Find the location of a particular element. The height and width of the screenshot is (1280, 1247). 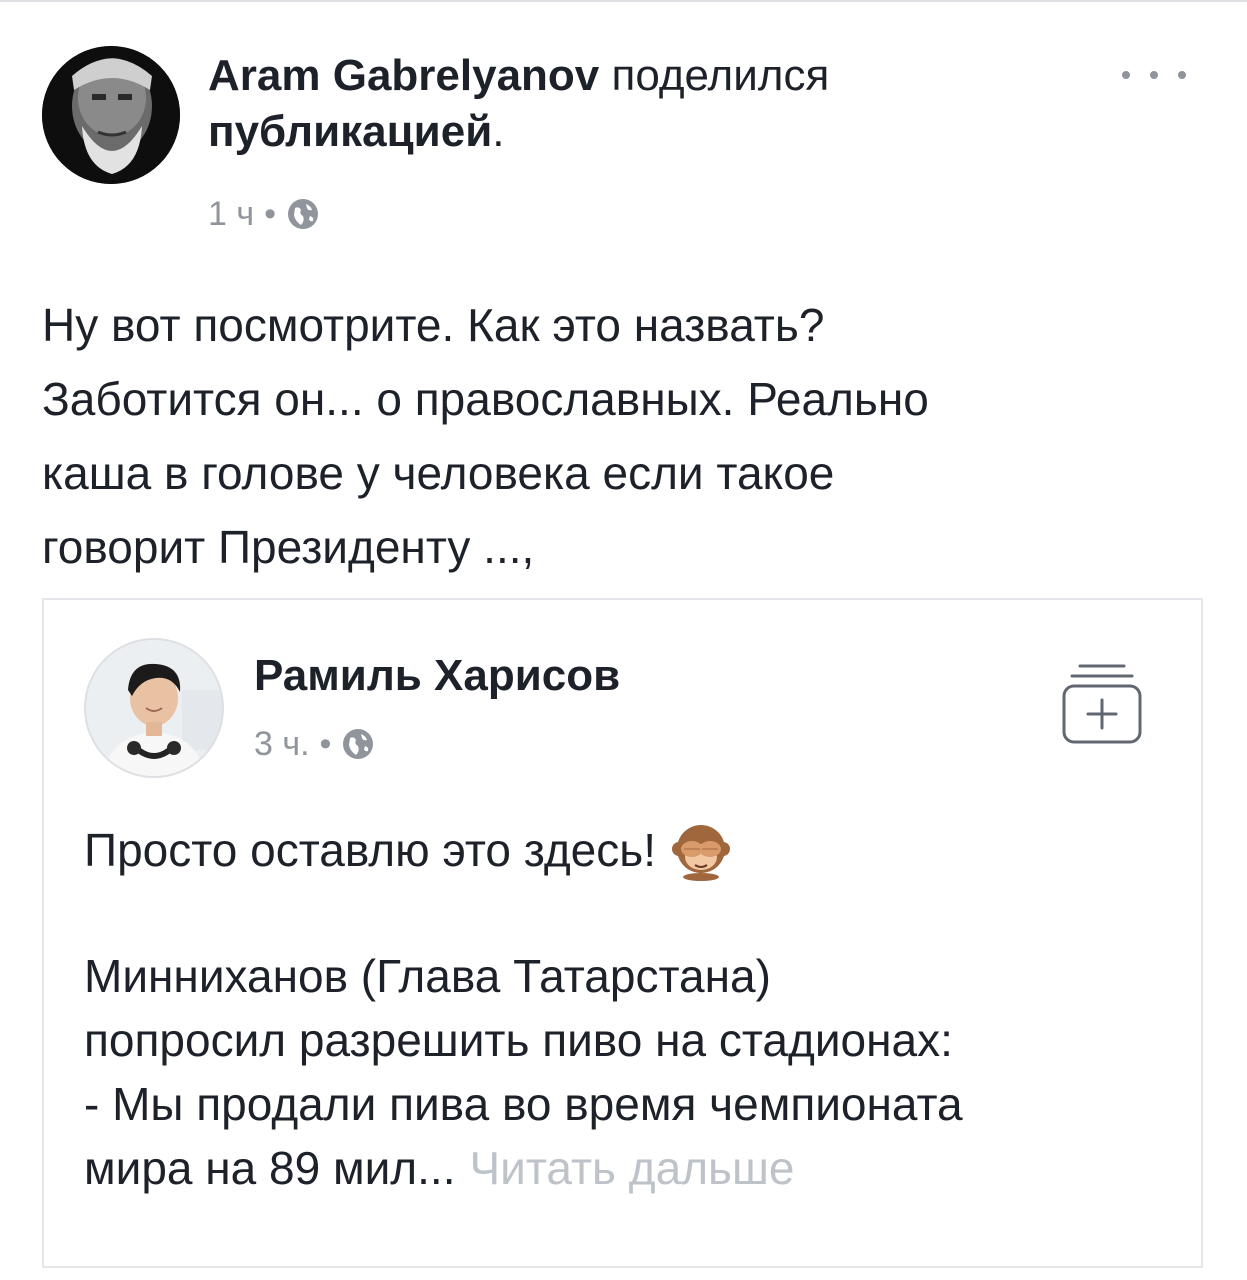

author-name: Aram Gabrelyanov is located at coordinates (403, 75).